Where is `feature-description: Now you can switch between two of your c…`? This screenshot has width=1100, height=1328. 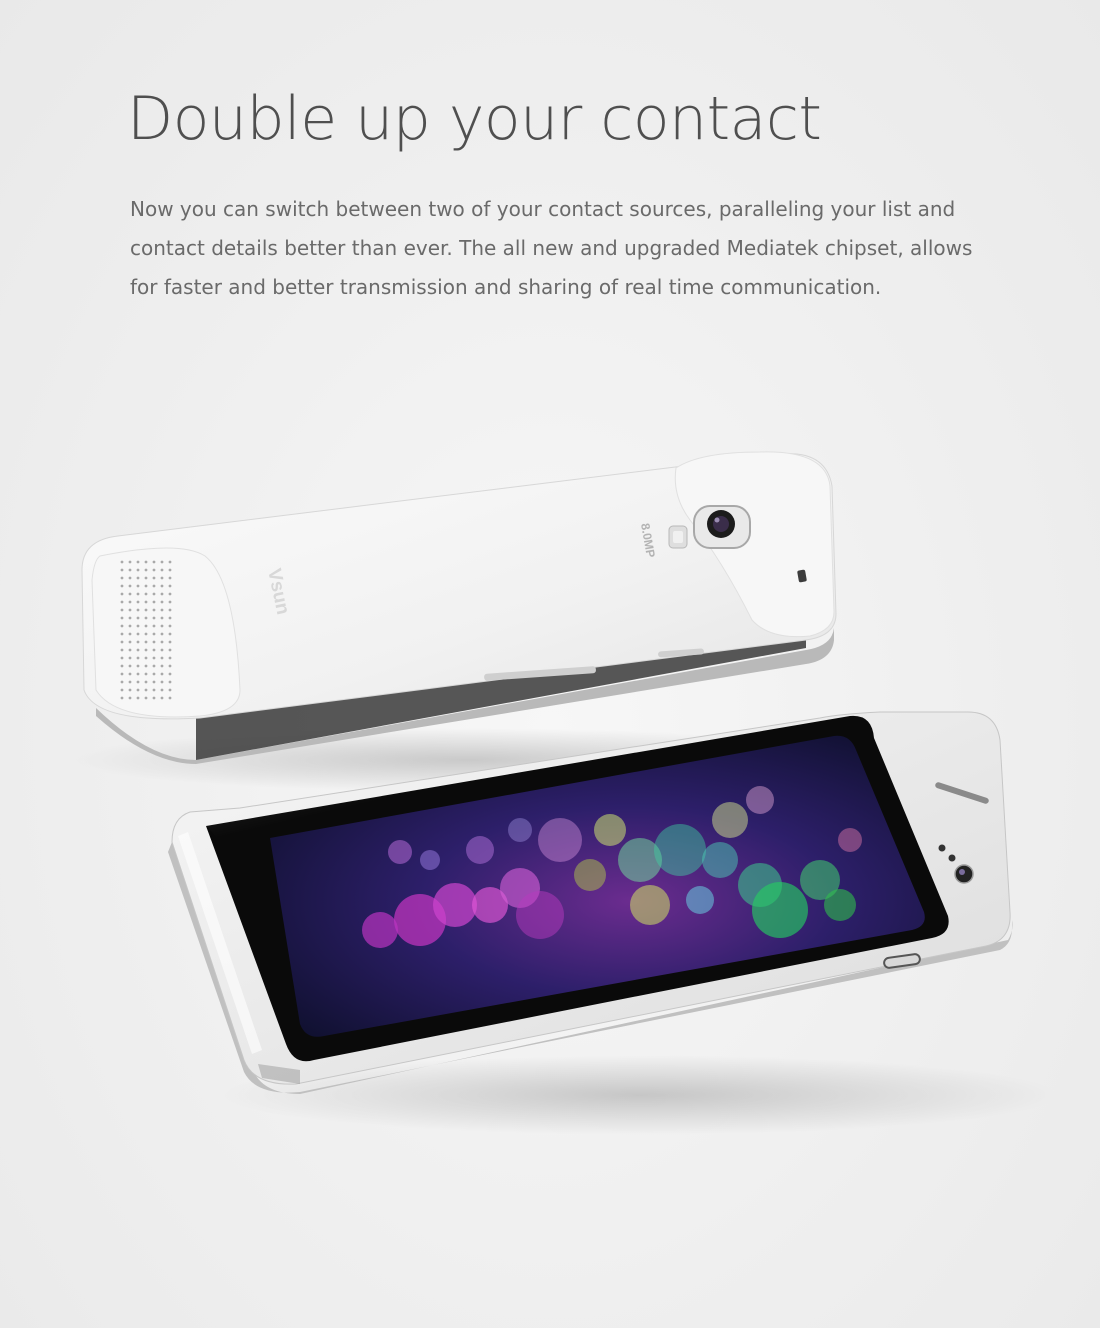
feature-description: Now you can switch between two of your c… is located at coordinates (551, 248).